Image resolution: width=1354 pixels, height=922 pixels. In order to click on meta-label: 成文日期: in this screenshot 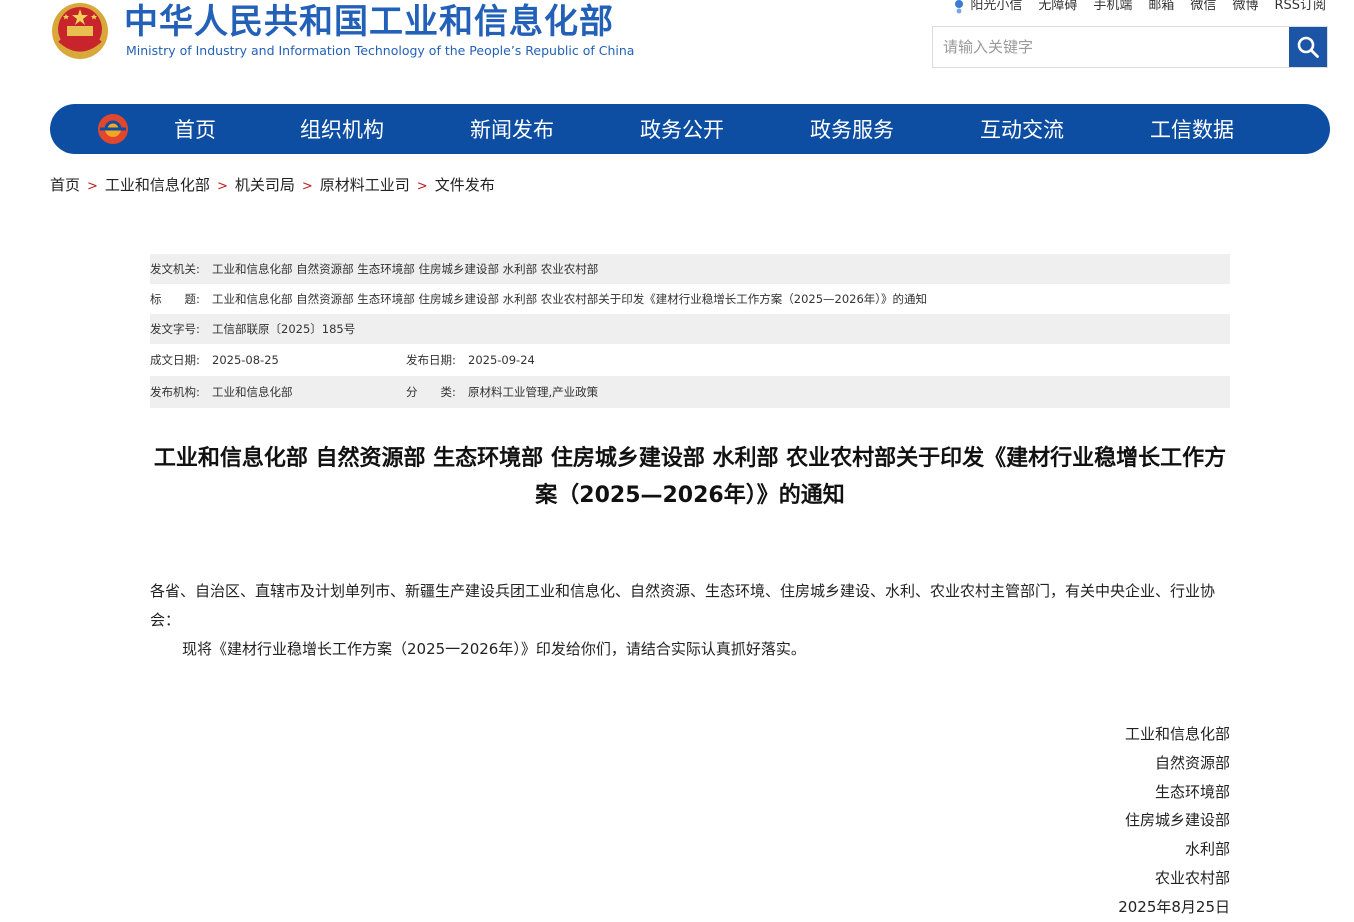, I will do `click(175, 360)`.